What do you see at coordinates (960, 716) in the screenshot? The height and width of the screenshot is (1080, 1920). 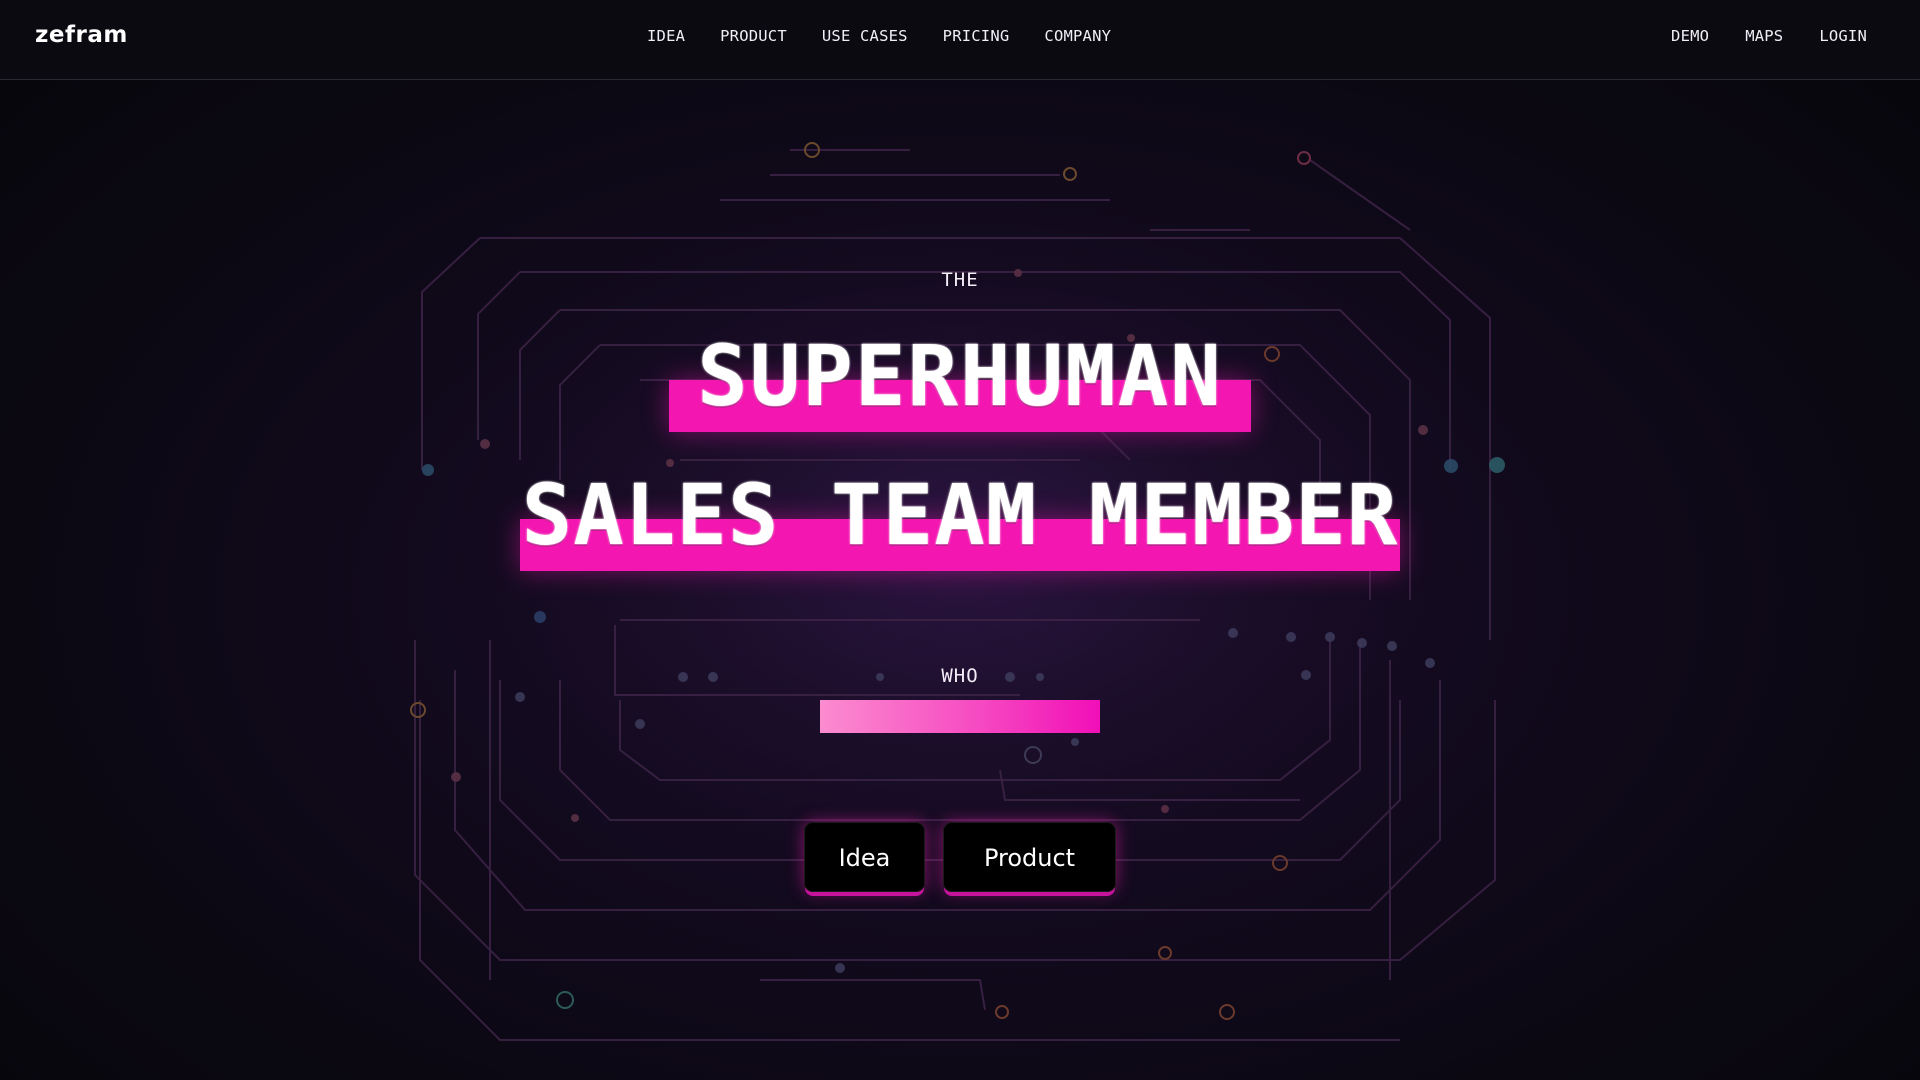 I see `typing-highlight-bar` at bounding box center [960, 716].